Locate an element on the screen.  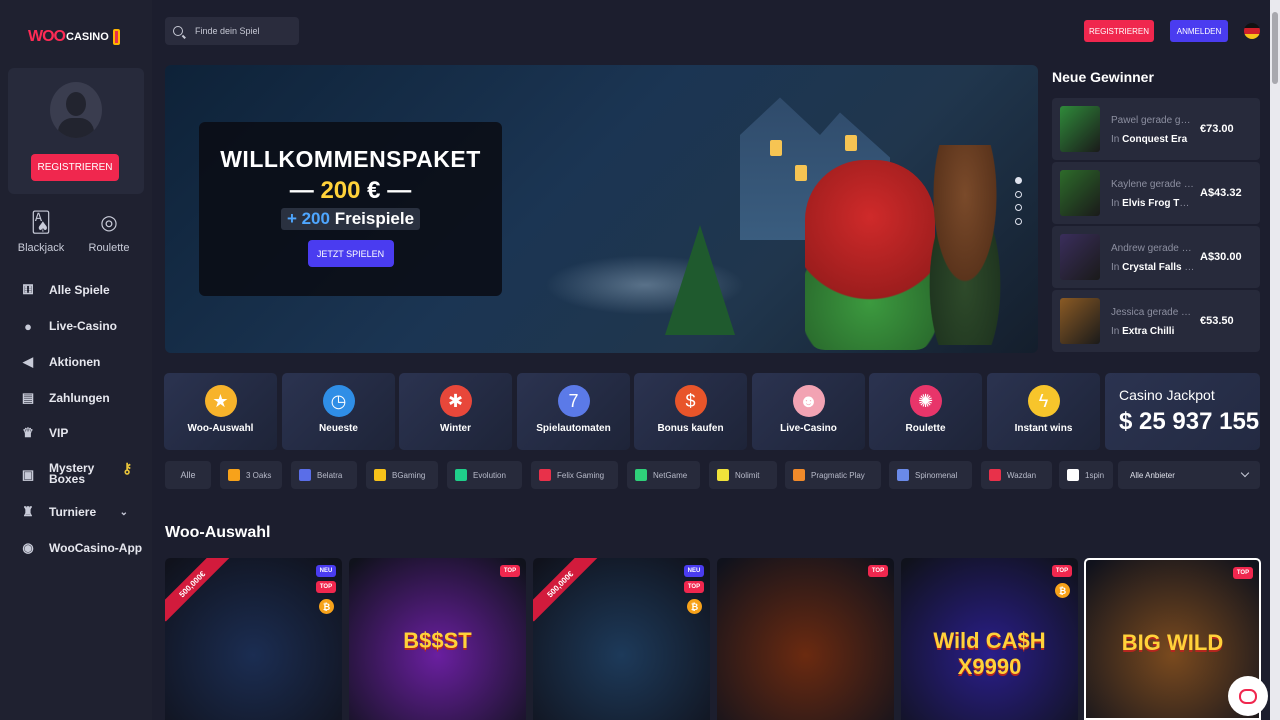
promo-freespins: + 200 Freispiele is located at coordinates (350, 219).